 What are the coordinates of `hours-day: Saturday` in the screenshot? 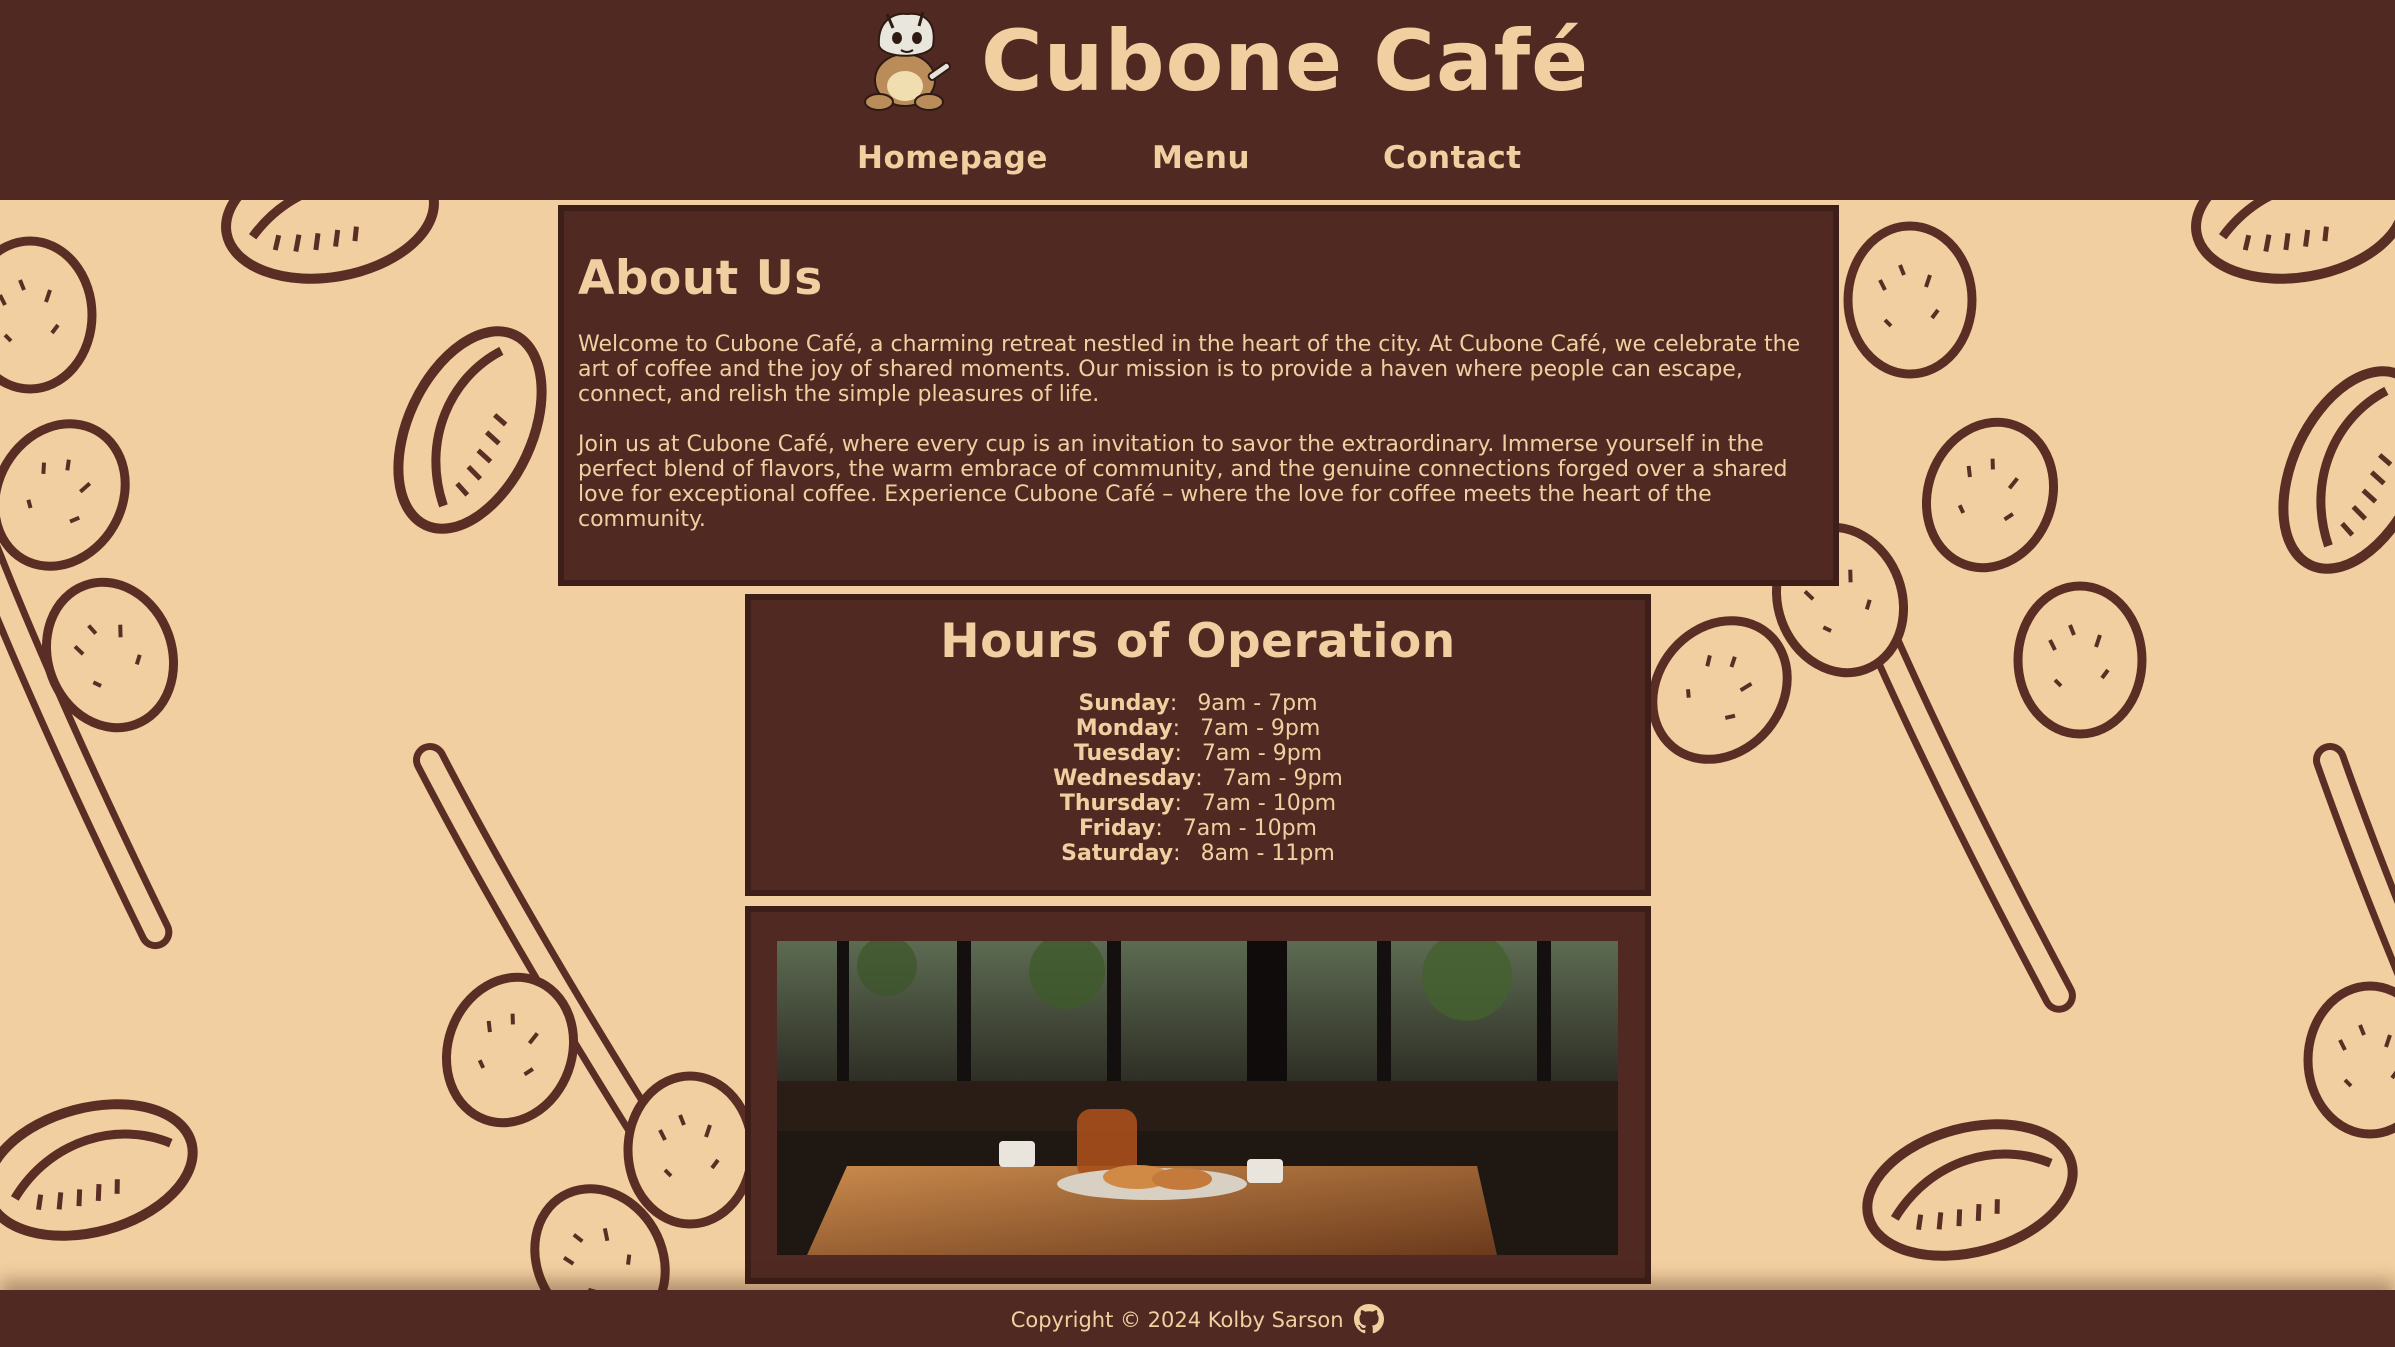 It's located at (1117, 853).